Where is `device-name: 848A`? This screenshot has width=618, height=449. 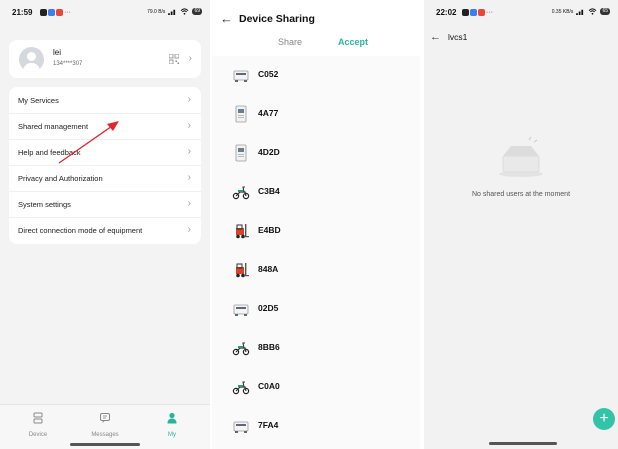
device-name: 848A is located at coordinates (268, 269).